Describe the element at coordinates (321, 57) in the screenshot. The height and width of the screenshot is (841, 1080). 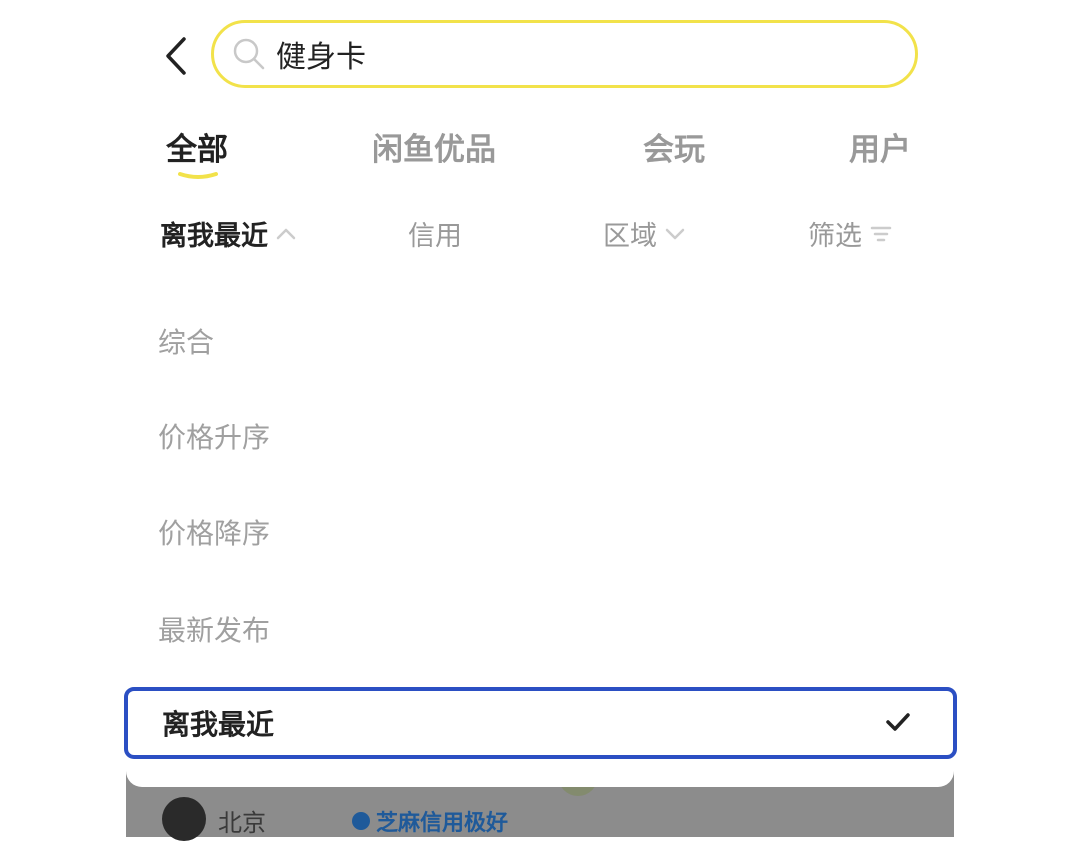
I see `search-value: 健身卡` at that location.